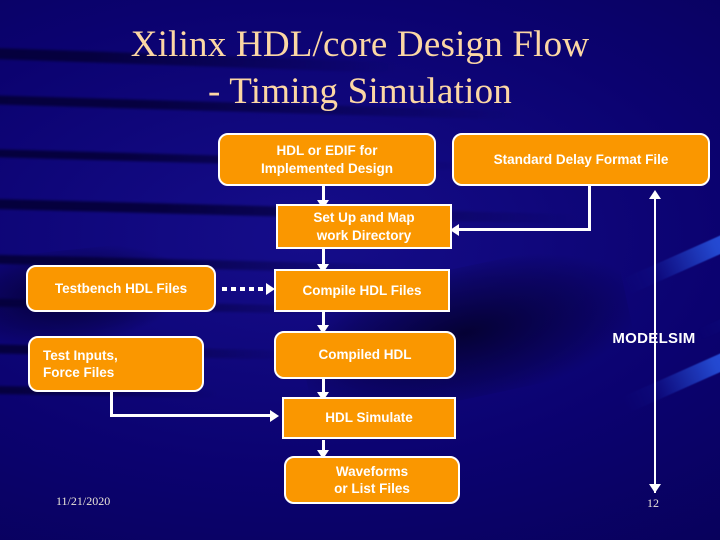 The width and height of the screenshot is (720, 540). I want to click on box-set-up-and-map-work-directory: Set Up and Map work Directory, so click(364, 226).